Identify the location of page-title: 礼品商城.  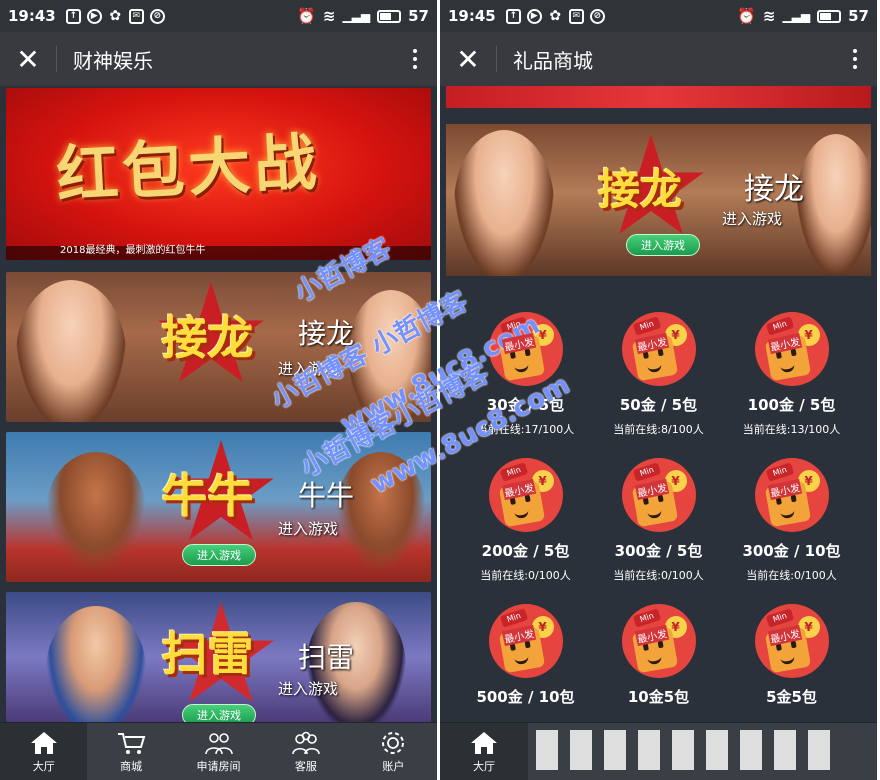
(553, 60).